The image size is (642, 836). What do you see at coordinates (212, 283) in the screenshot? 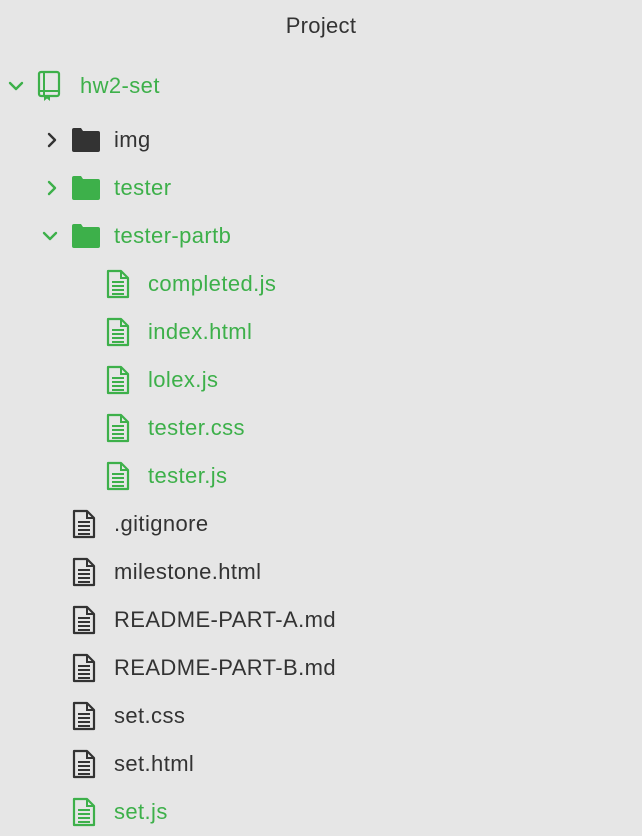
I see `tree-item-label: completed.js` at bounding box center [212, 283].